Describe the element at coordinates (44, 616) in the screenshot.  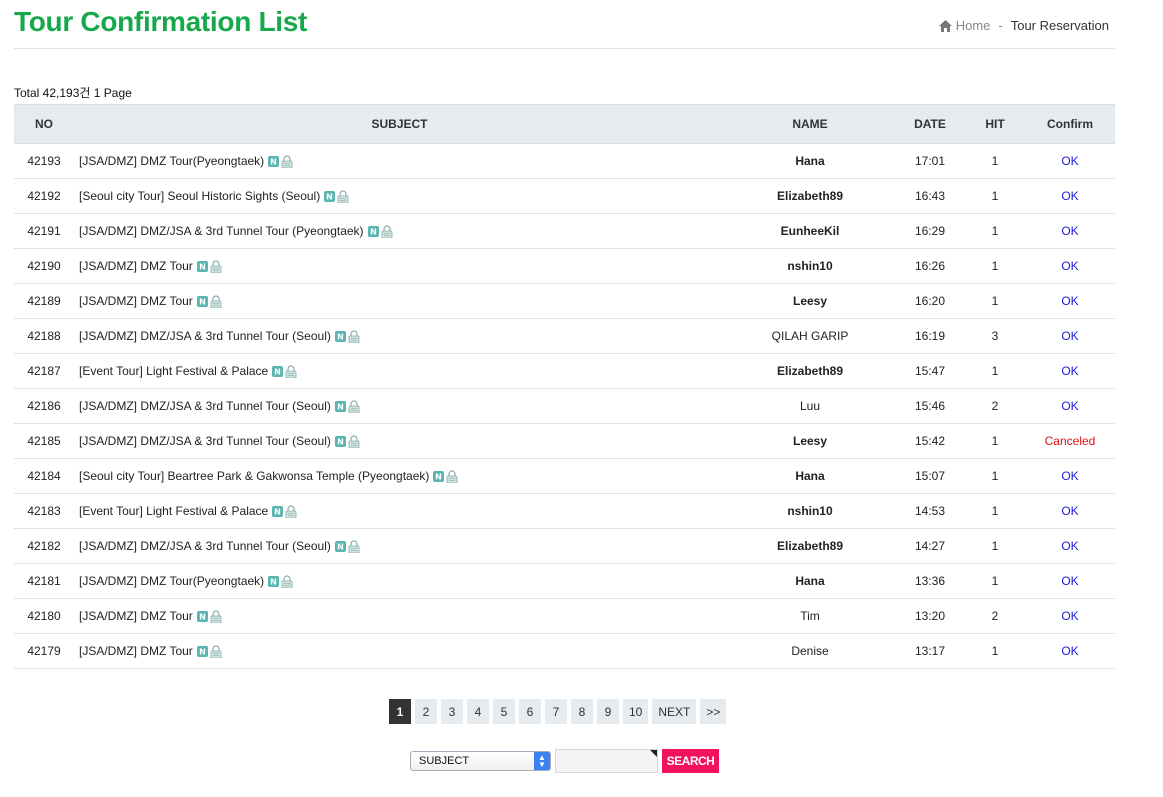
I see `row-no: 42180` at that location.